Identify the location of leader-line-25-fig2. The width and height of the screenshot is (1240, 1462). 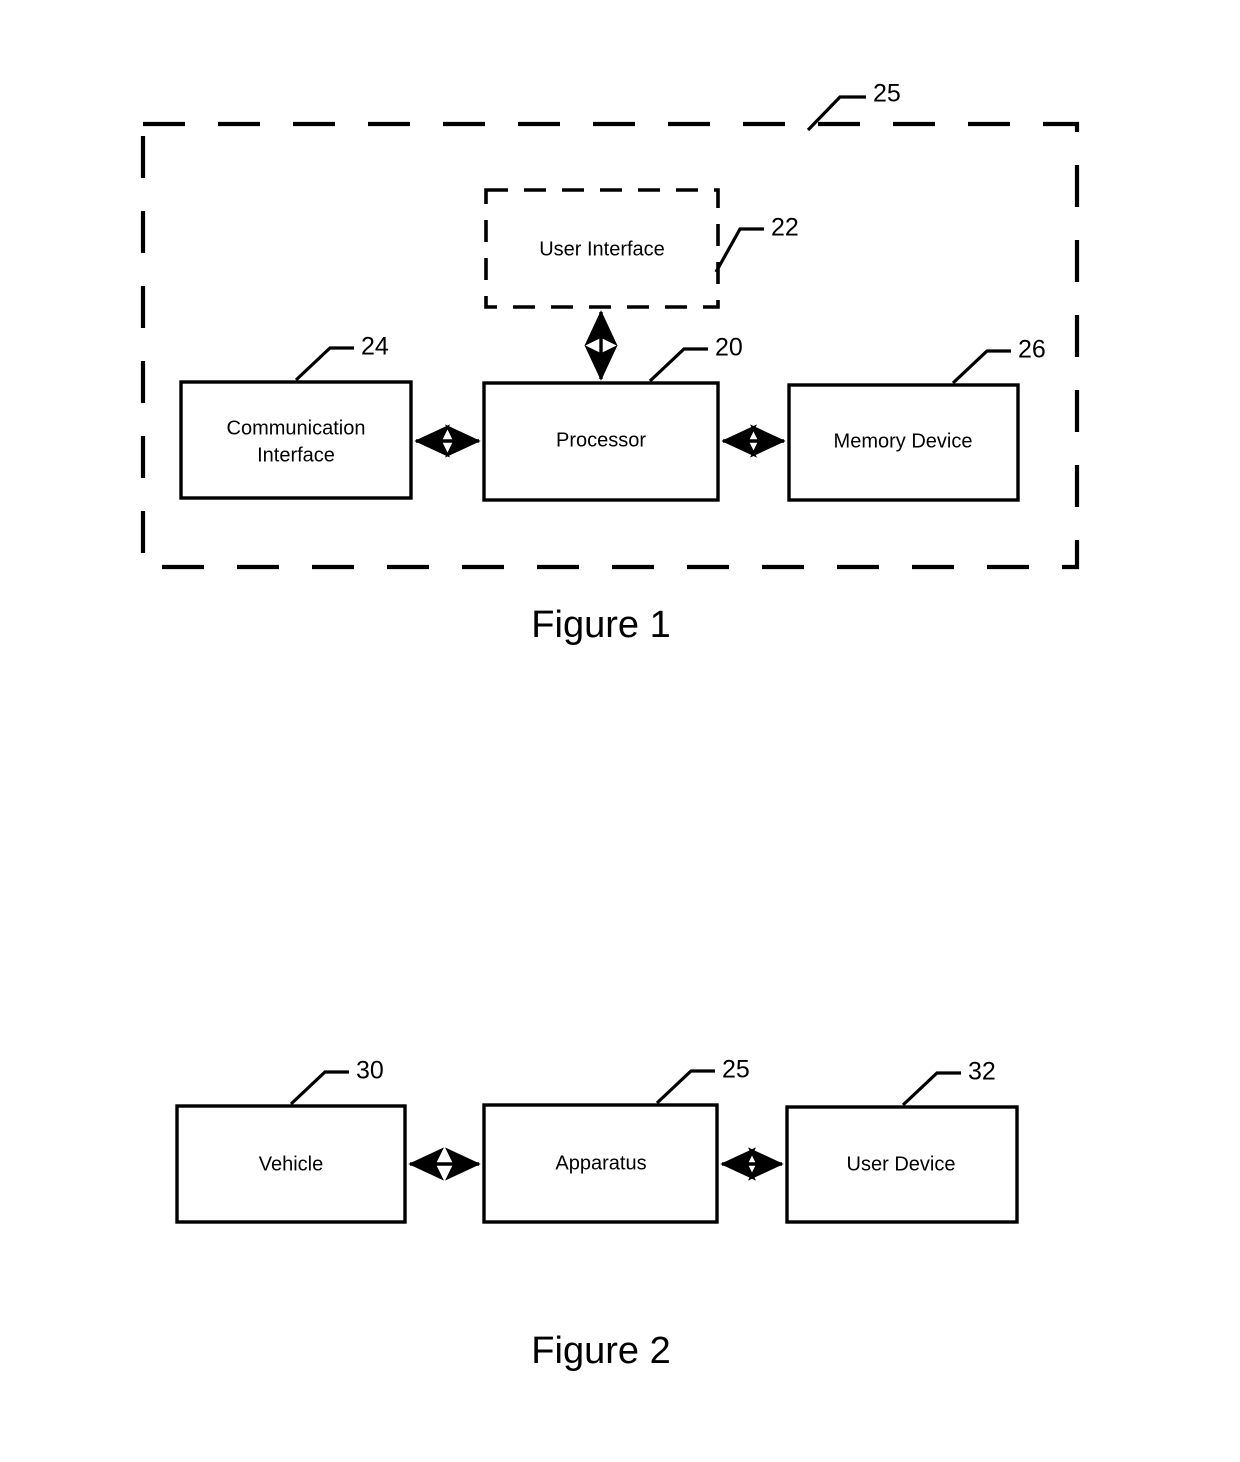
(685, 1087).